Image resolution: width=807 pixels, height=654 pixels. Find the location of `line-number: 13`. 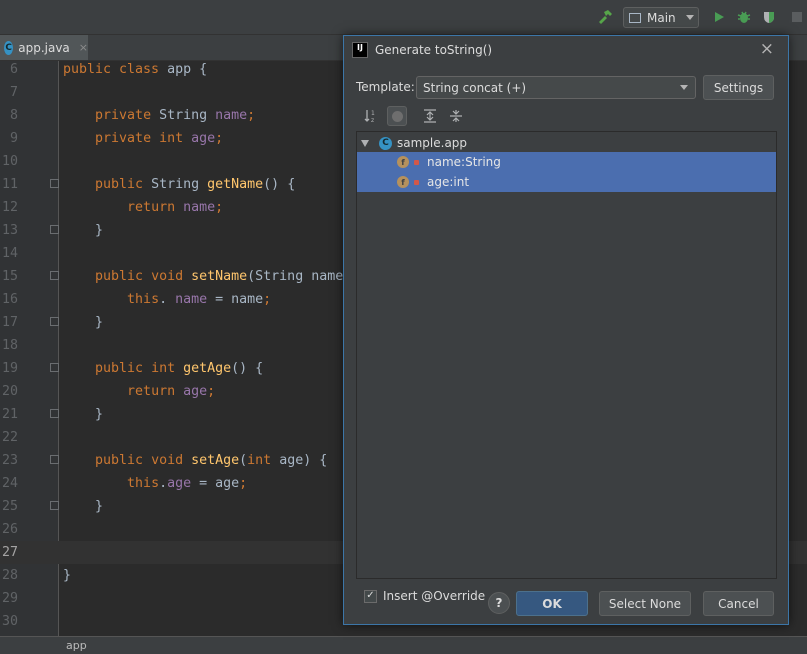

line-number: 13 is located at coordinates (9, 230).